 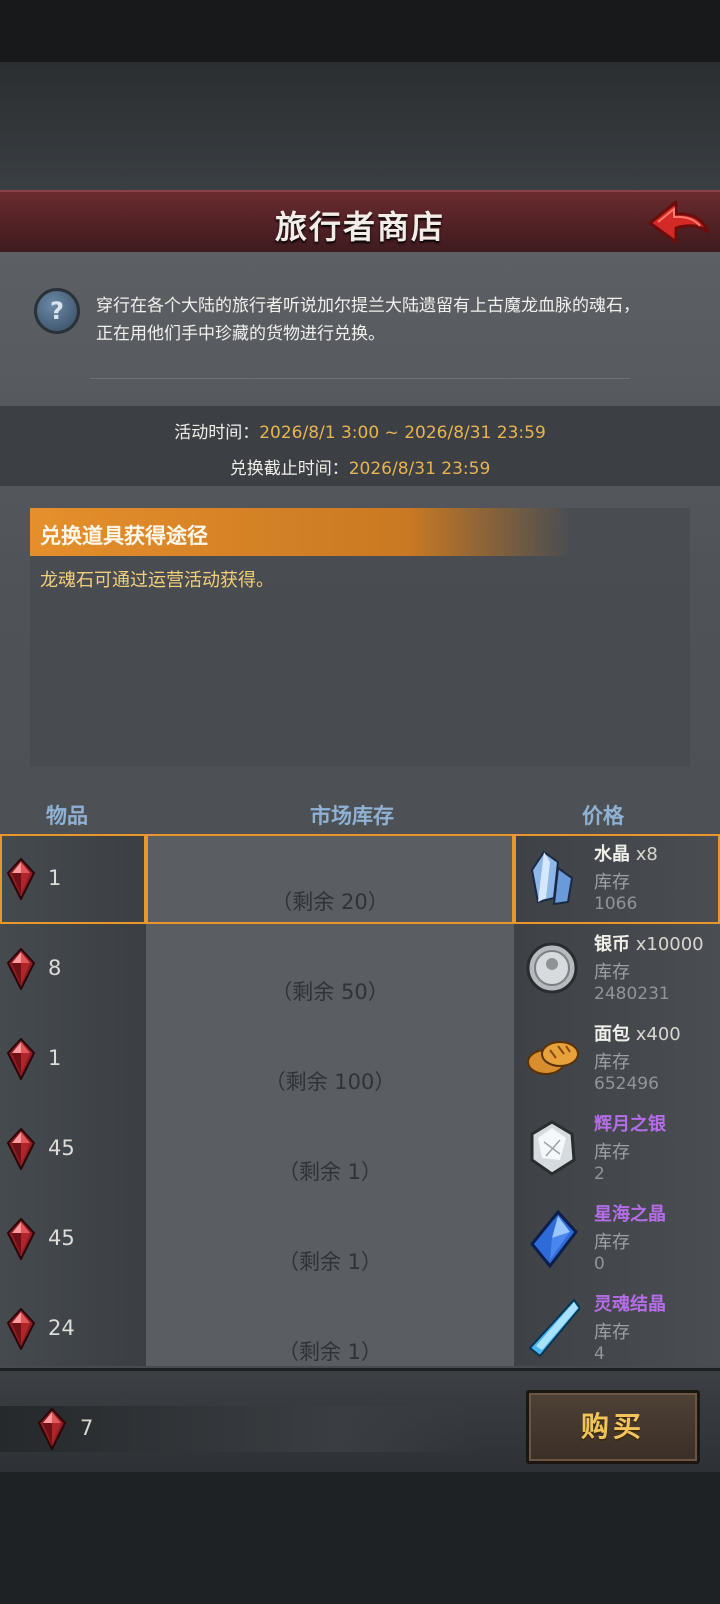 I want to click on cost-cell: 24, so click(x=73, y=1325).